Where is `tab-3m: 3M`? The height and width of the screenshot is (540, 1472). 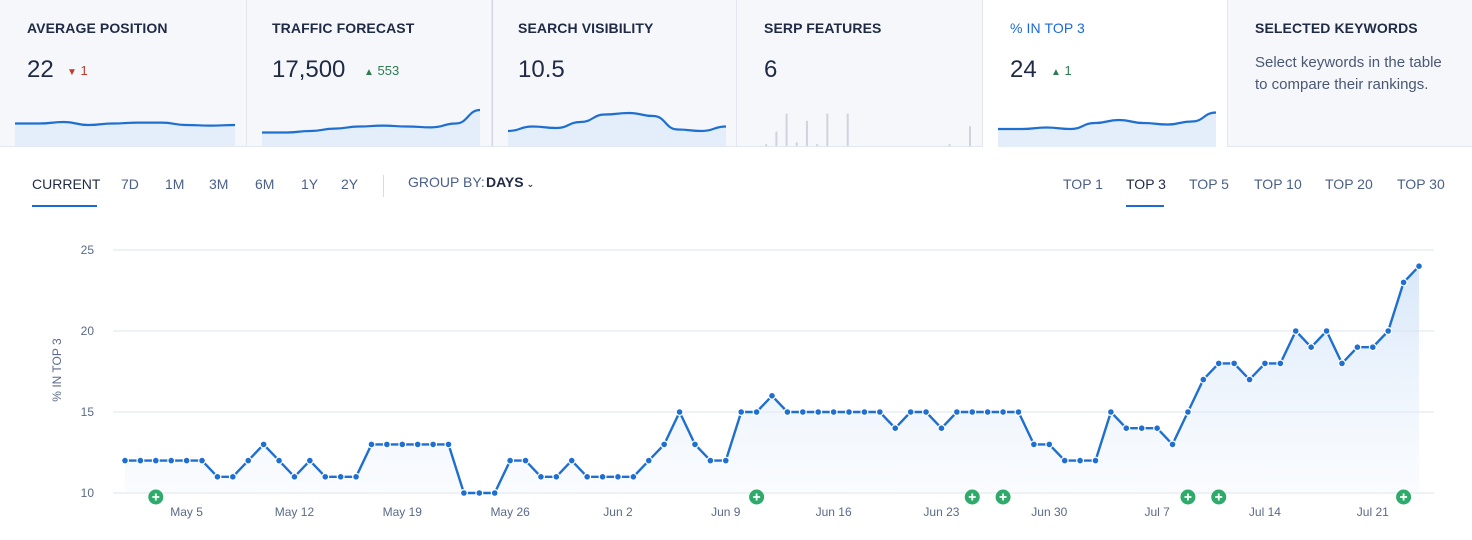 tab-3m: 3M is located at coordinates (218, 184).